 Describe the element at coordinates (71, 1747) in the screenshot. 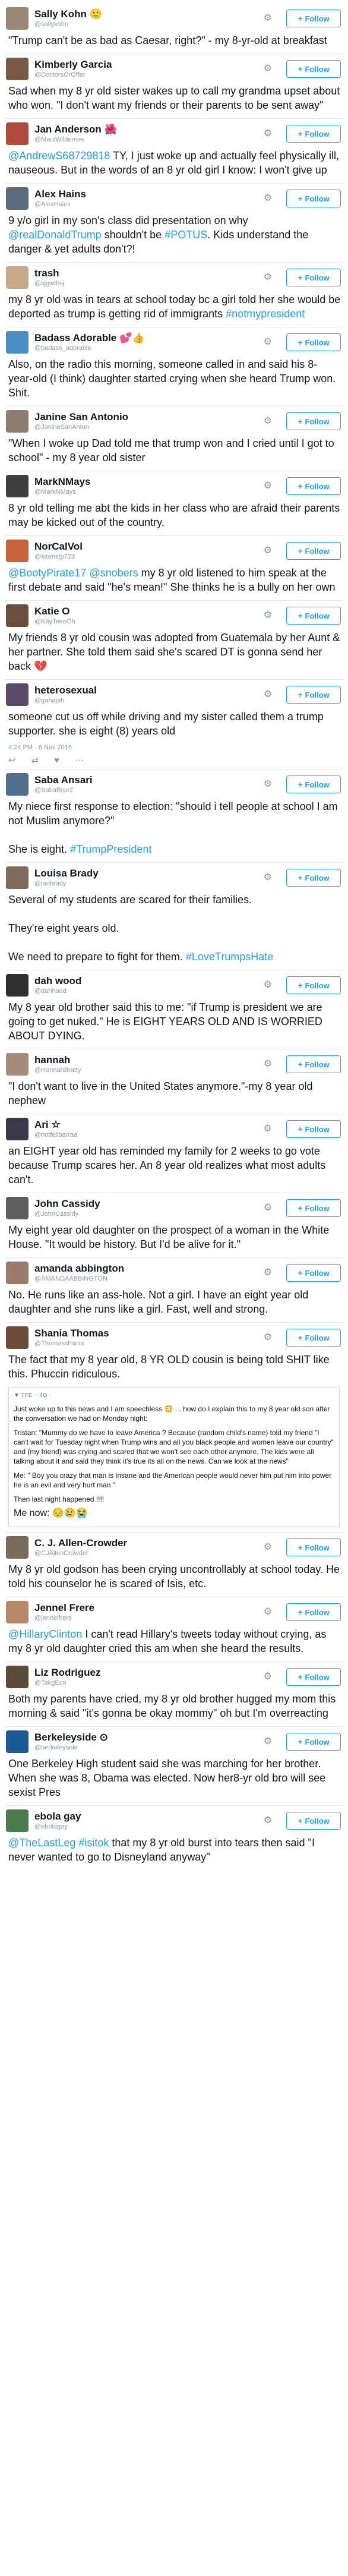

I see `user-handle: @berkeleyside` at that location.